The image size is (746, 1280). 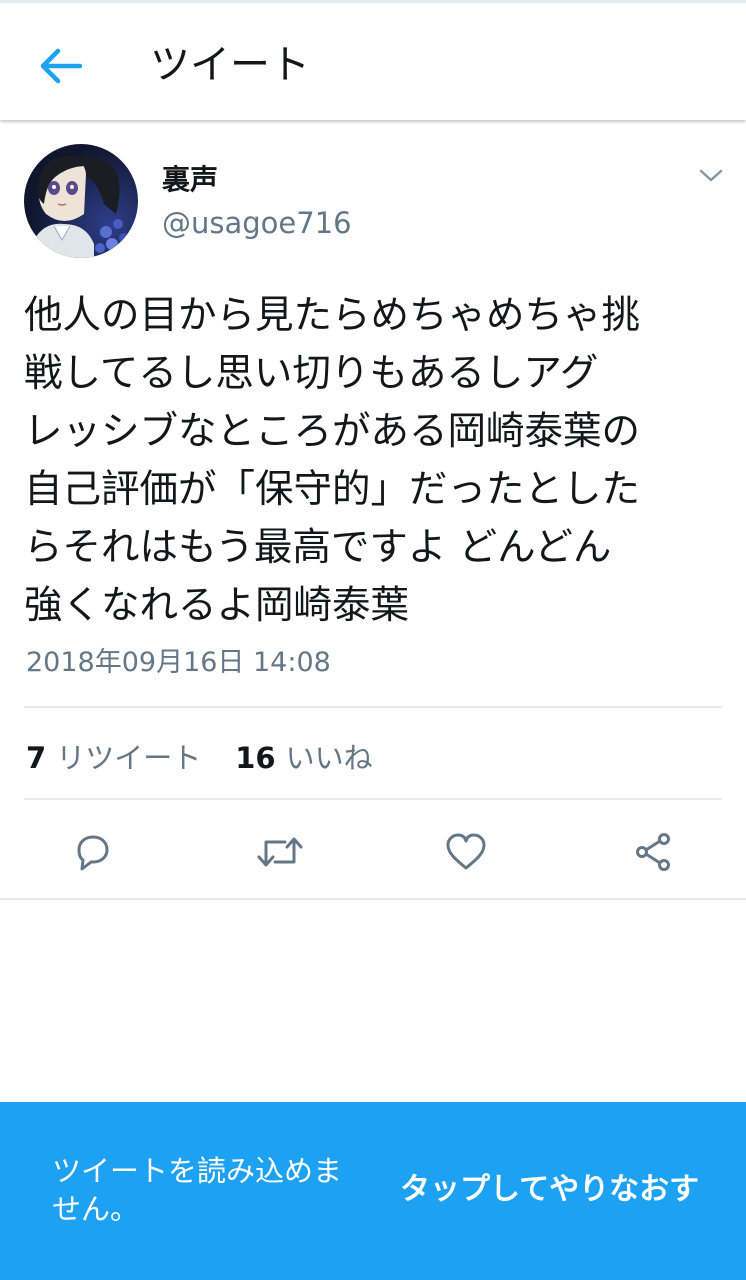 I want to click on chevron-down-icon, so click(x=711, y=175).